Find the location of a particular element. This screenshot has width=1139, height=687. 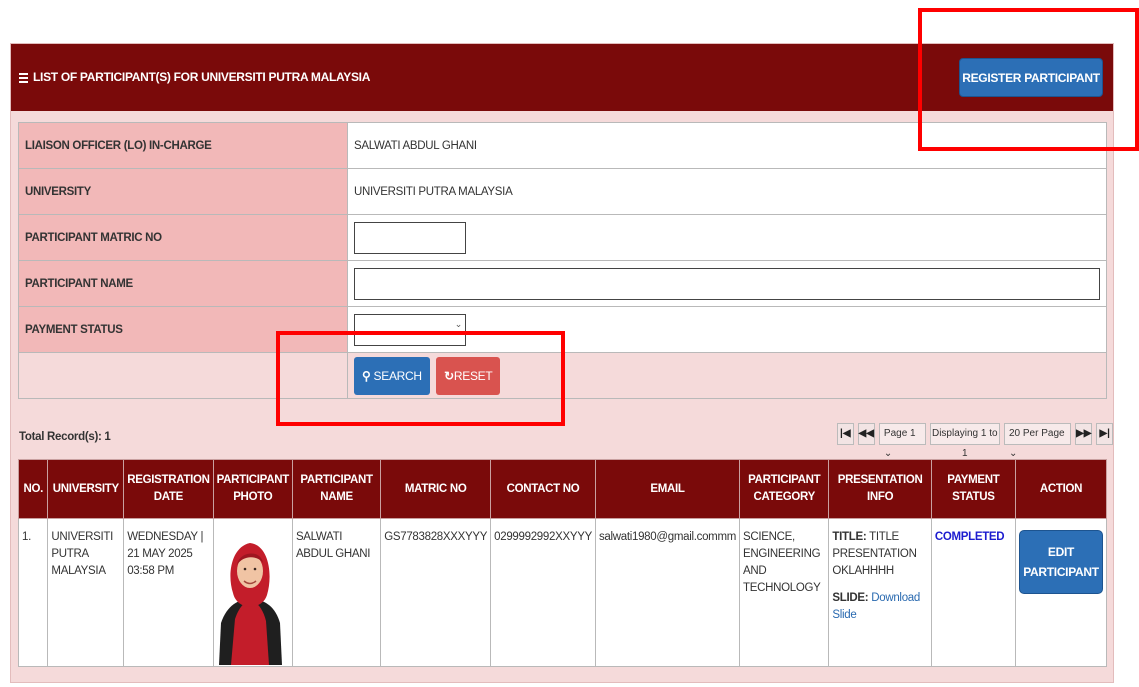

cell-participant-category: SCIENCE, ENGINEERING AND TECHNOLOGY is located at coordinates (784, 592).